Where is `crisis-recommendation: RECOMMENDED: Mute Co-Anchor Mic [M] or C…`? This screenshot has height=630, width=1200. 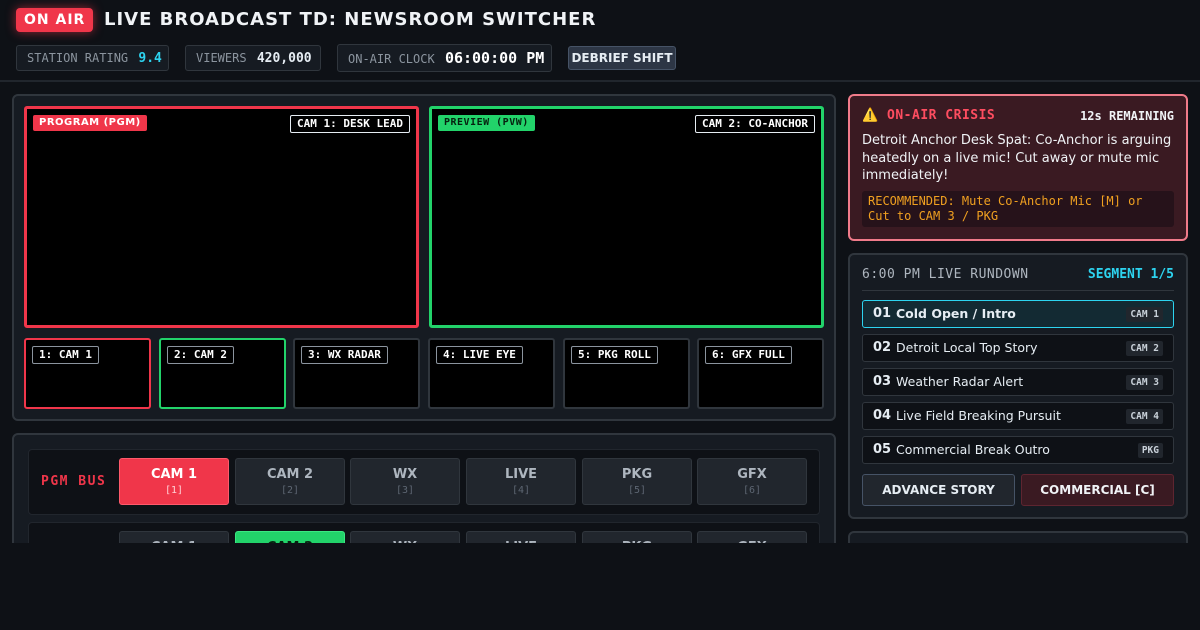
crisis-recommendation: RECOMMENDED: Mute Co-Anchor Mic [M] or C… is located at coordinates (1018, 209).